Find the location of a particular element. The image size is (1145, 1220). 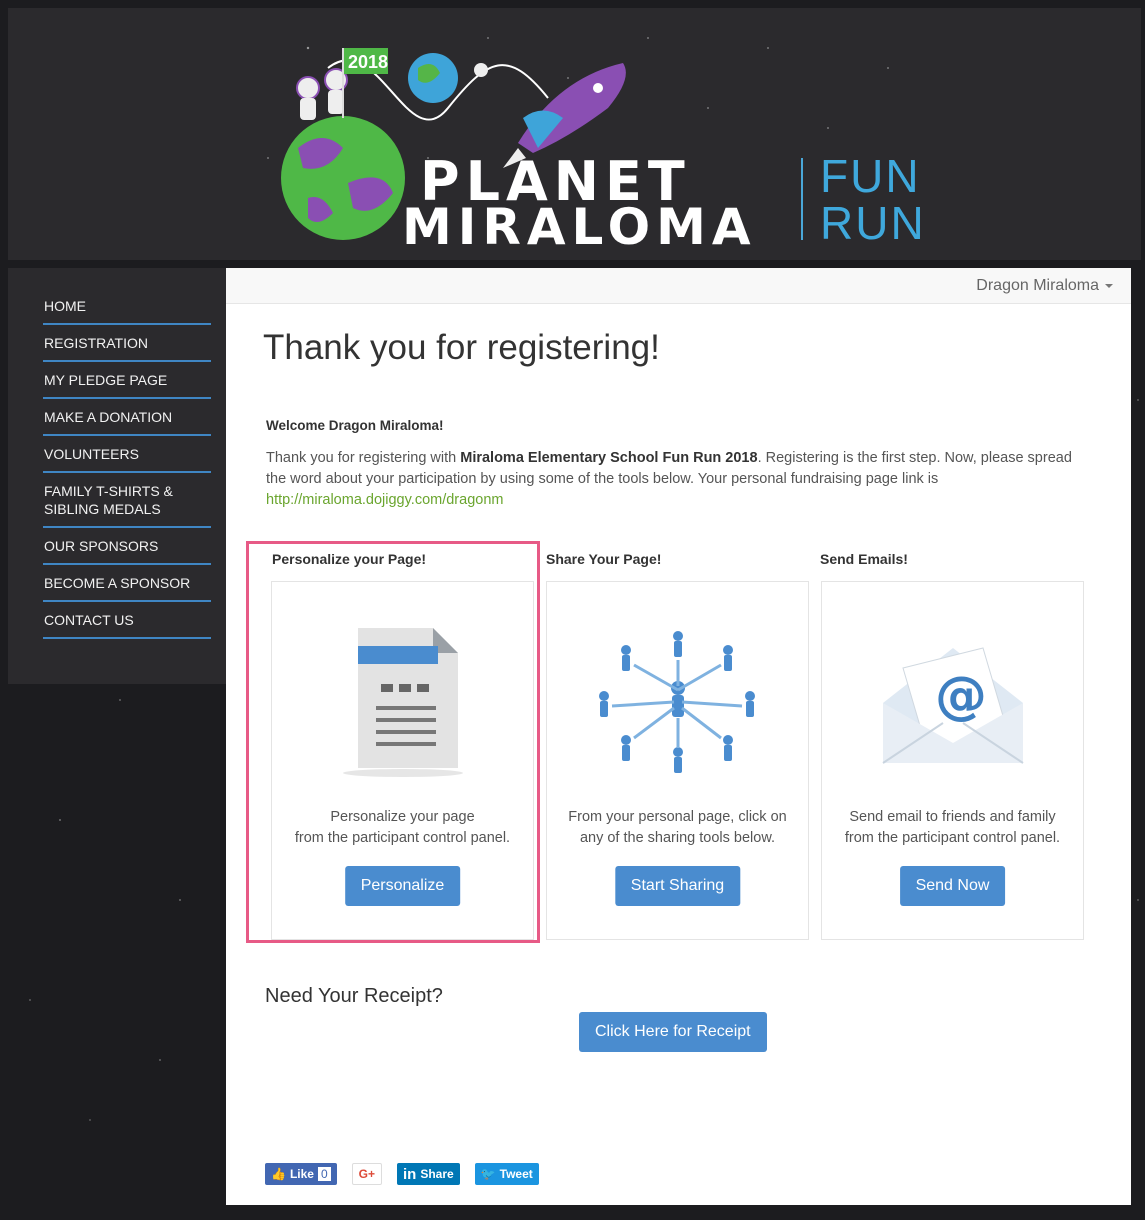

facebook-like-button: 👍 Like 0 is located at coordinates (301, 1174).